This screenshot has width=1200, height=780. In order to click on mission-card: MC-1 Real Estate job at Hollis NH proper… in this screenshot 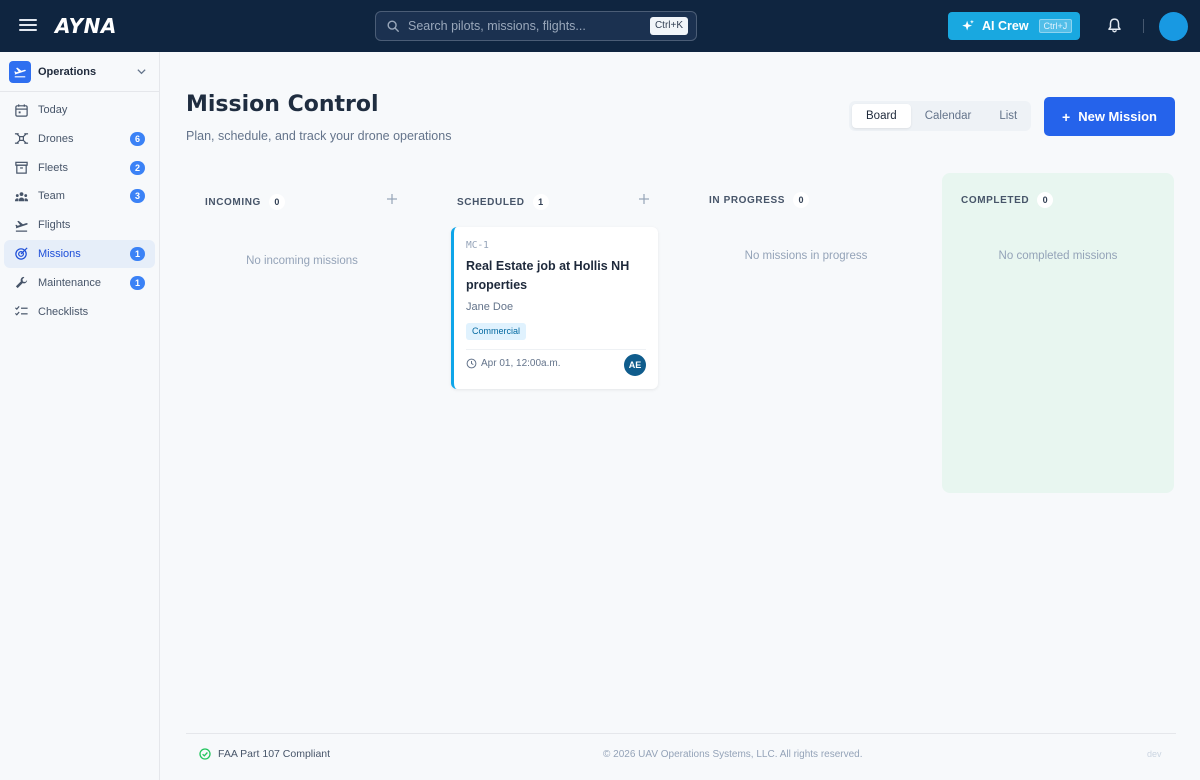, I will do `click(554, 308)`.